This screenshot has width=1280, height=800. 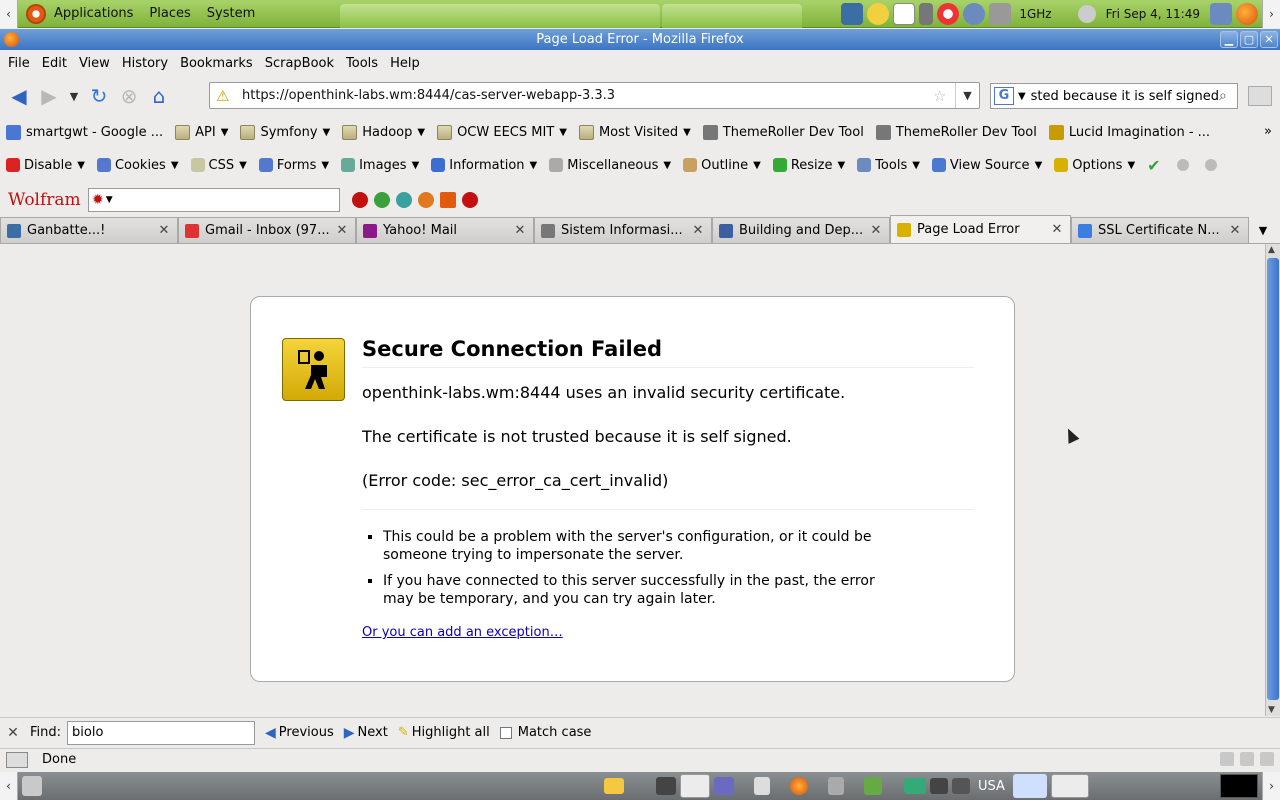 What do you see at coordinates (1004, 96) in the screenshot?
I see `google-search-engine-icon: G` at bounding box center [1004, 96].